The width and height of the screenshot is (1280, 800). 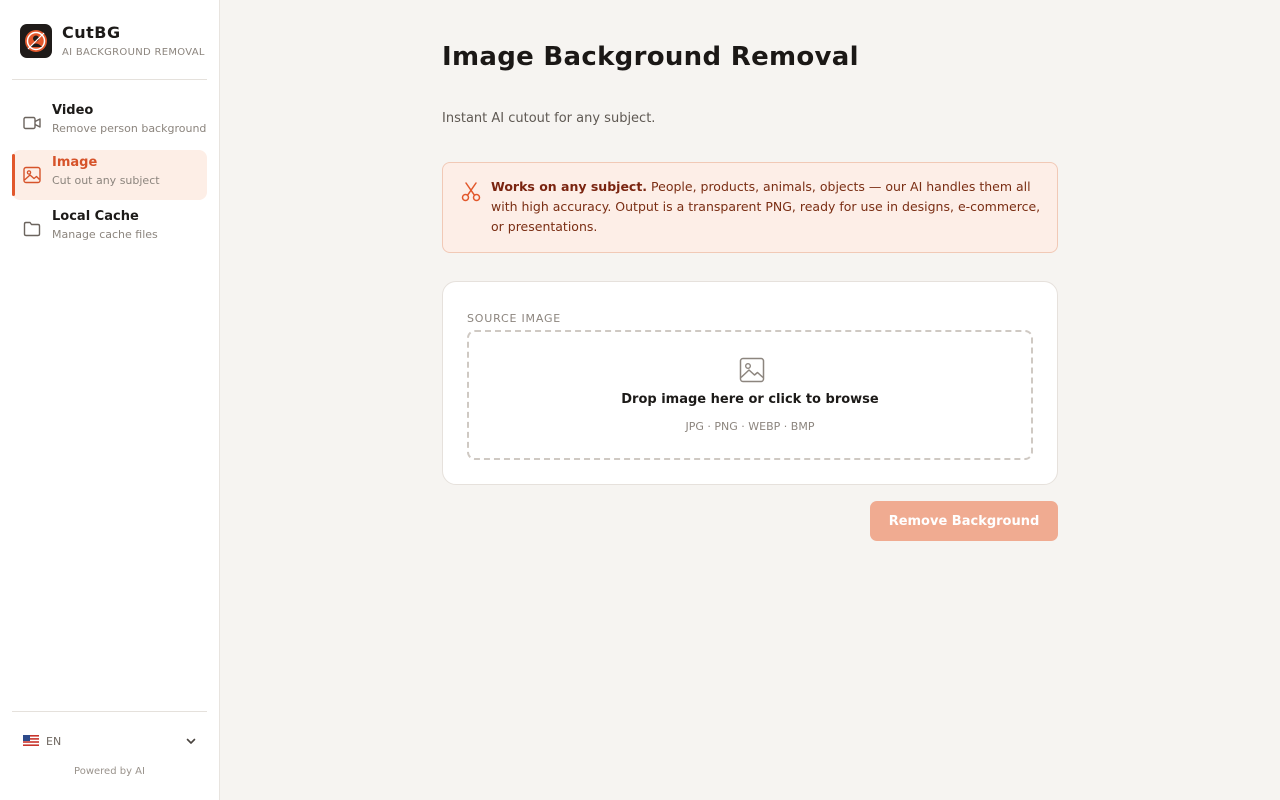 I want to click on sidebar-item-title: Local Cache, so click(x=95, y=216).